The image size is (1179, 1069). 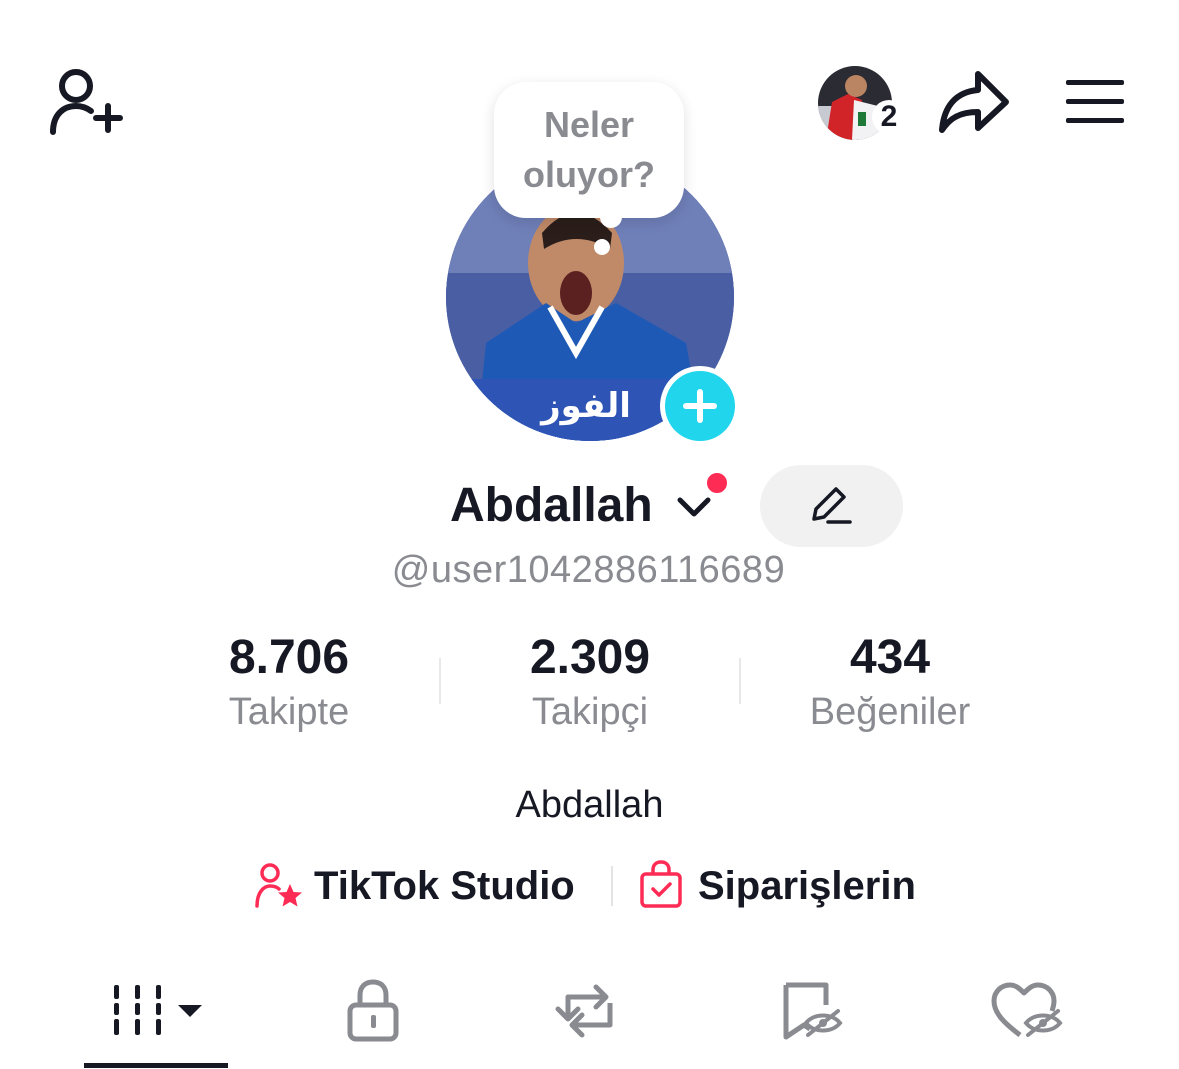 What do you see at coordinates (813, 1011) in the screenshot?
I see `bookmark-hidden-icon` at bounding box center [813, 1011].